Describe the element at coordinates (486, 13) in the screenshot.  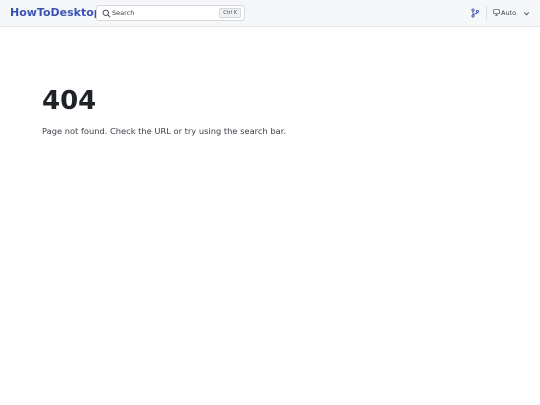
I see `header-divider` at that location.